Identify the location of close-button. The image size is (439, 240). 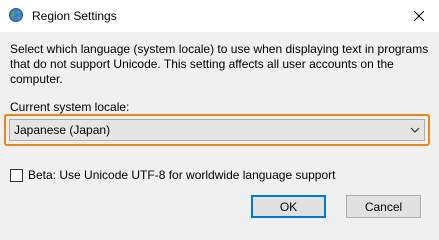
(419, 16).